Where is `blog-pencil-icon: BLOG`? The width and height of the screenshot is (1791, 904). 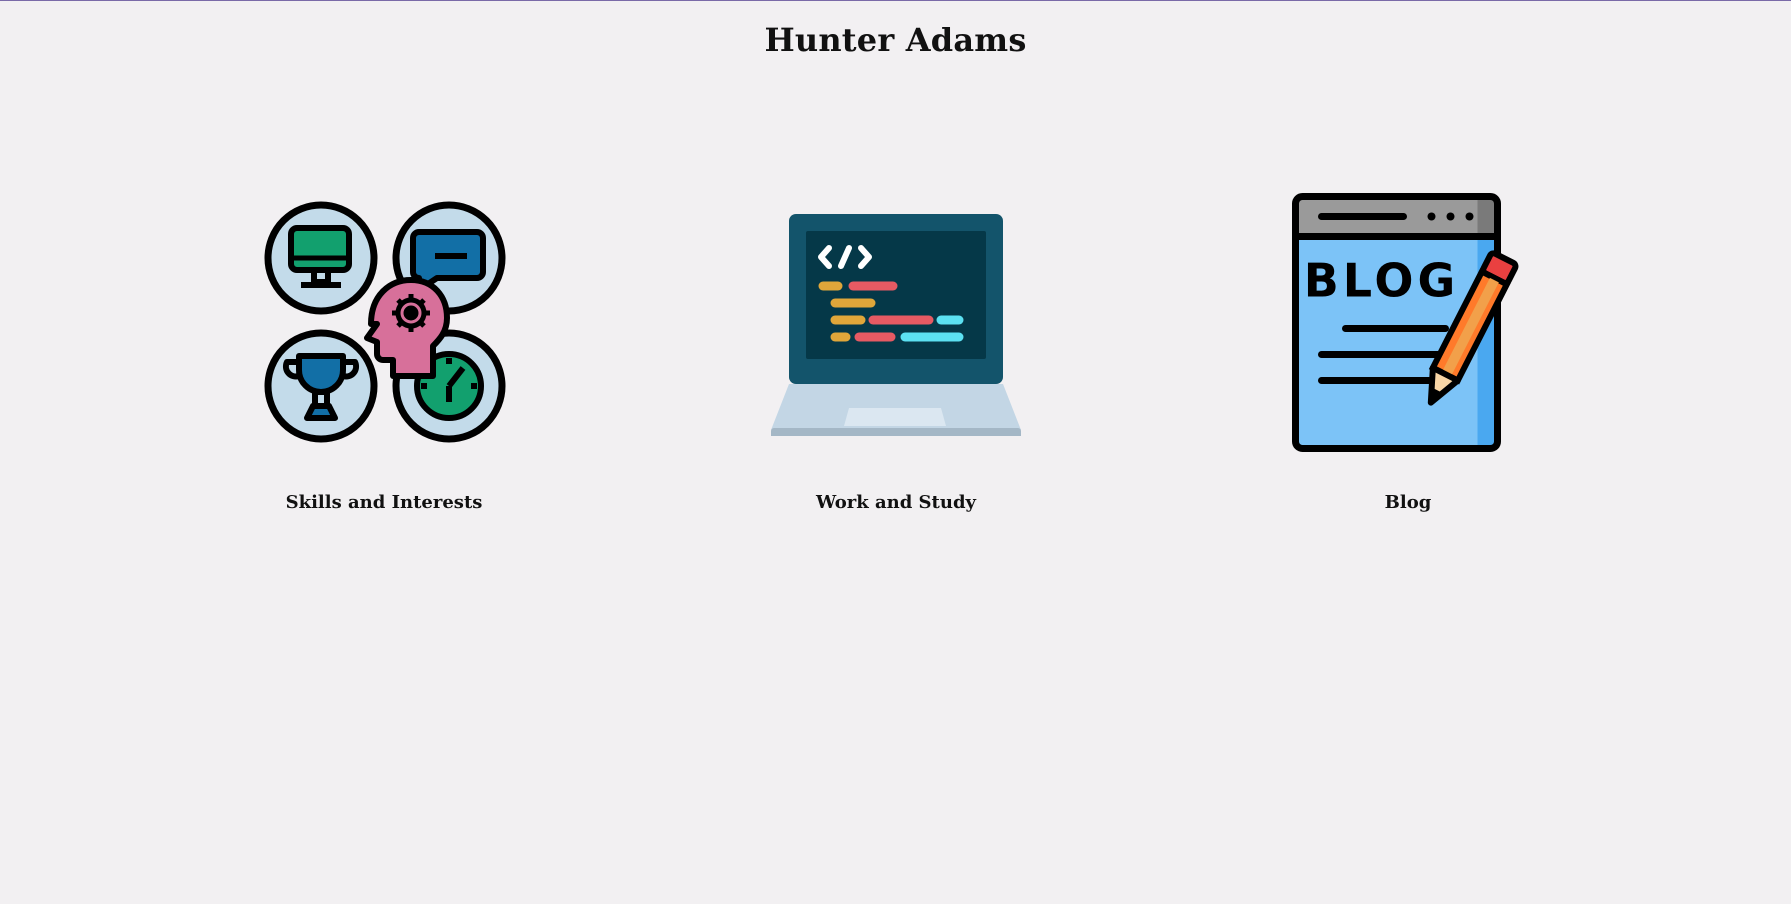
blog-pencil-icon: BLOG is located at coordinates (1408, 321).